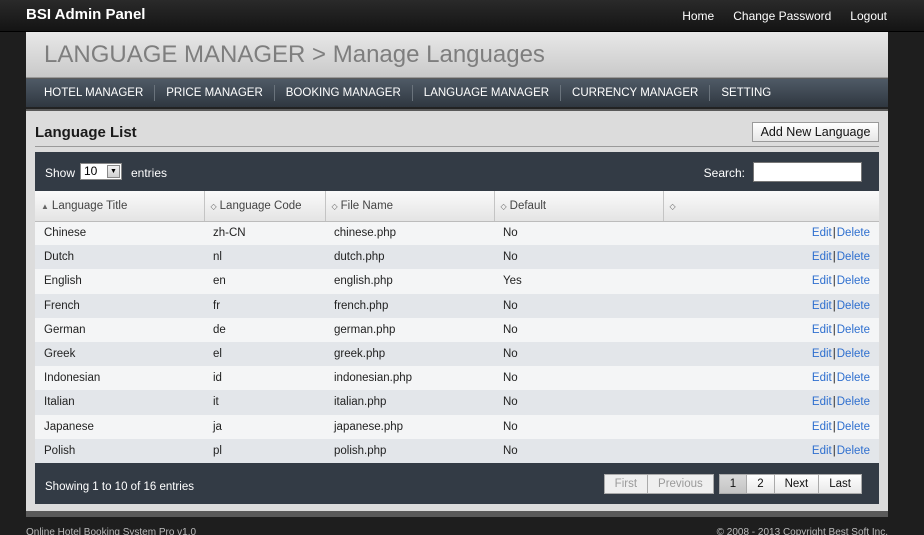 This screenshot has height=535, width=924. I want to click on menu-currency-manager: CURRENCY MANAGER, so click(636, 93).